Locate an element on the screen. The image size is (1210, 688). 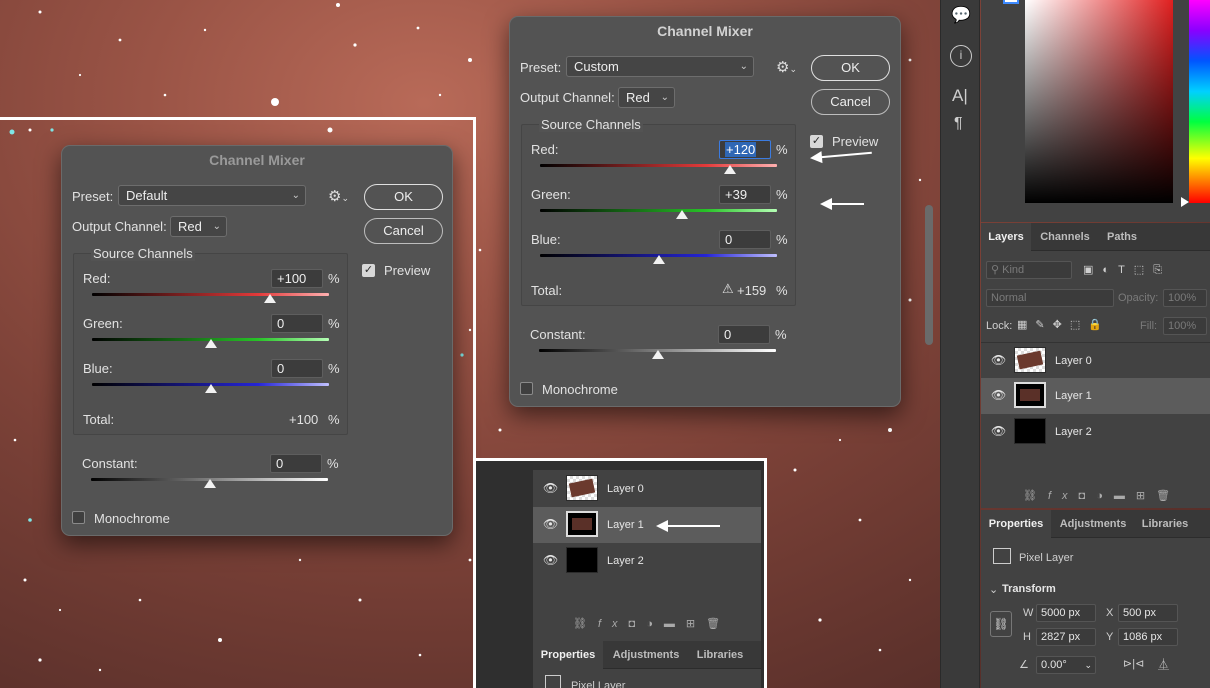
angle-input: 0.00° ⌄ is located at coordinates (1066, 665).